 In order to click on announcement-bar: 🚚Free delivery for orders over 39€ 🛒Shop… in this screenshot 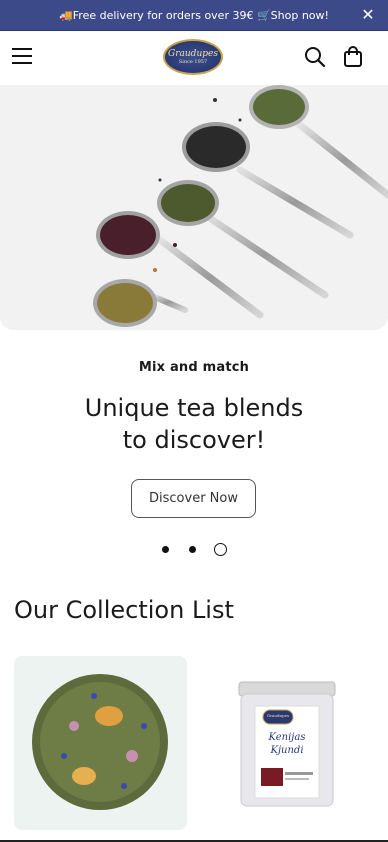, I will do `click(194, 15)`.